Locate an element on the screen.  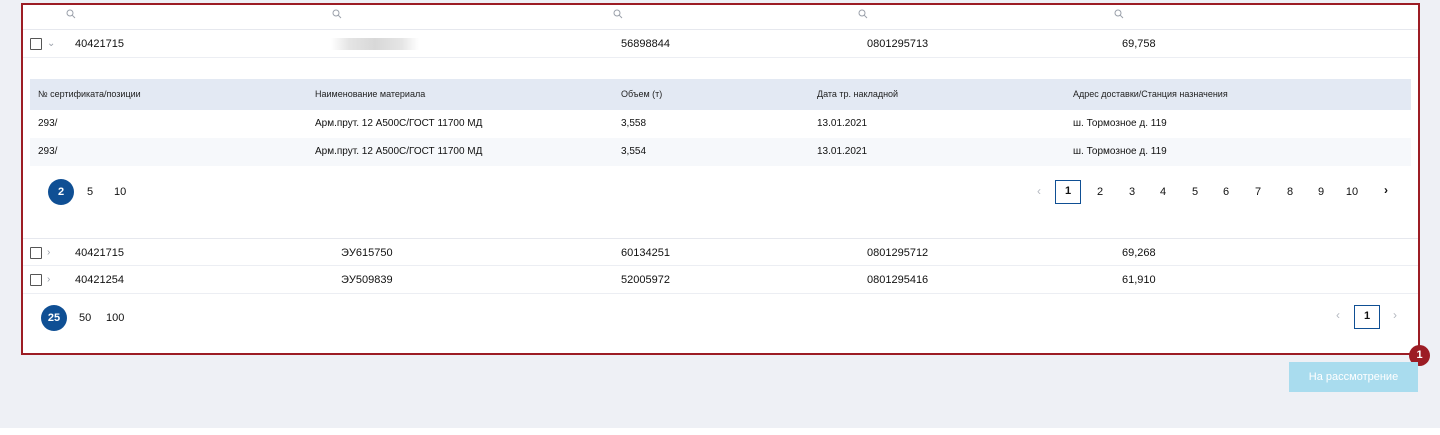
row-document: 56898844 is located at coordinates (645, 44).